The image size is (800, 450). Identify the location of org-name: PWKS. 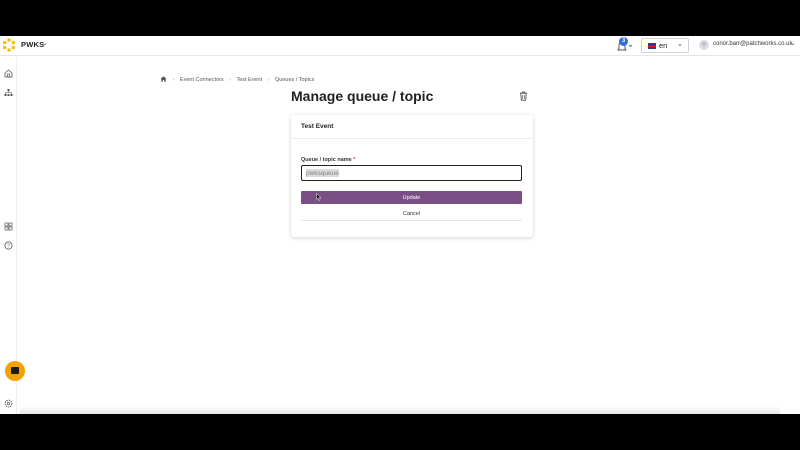
(32, 44).